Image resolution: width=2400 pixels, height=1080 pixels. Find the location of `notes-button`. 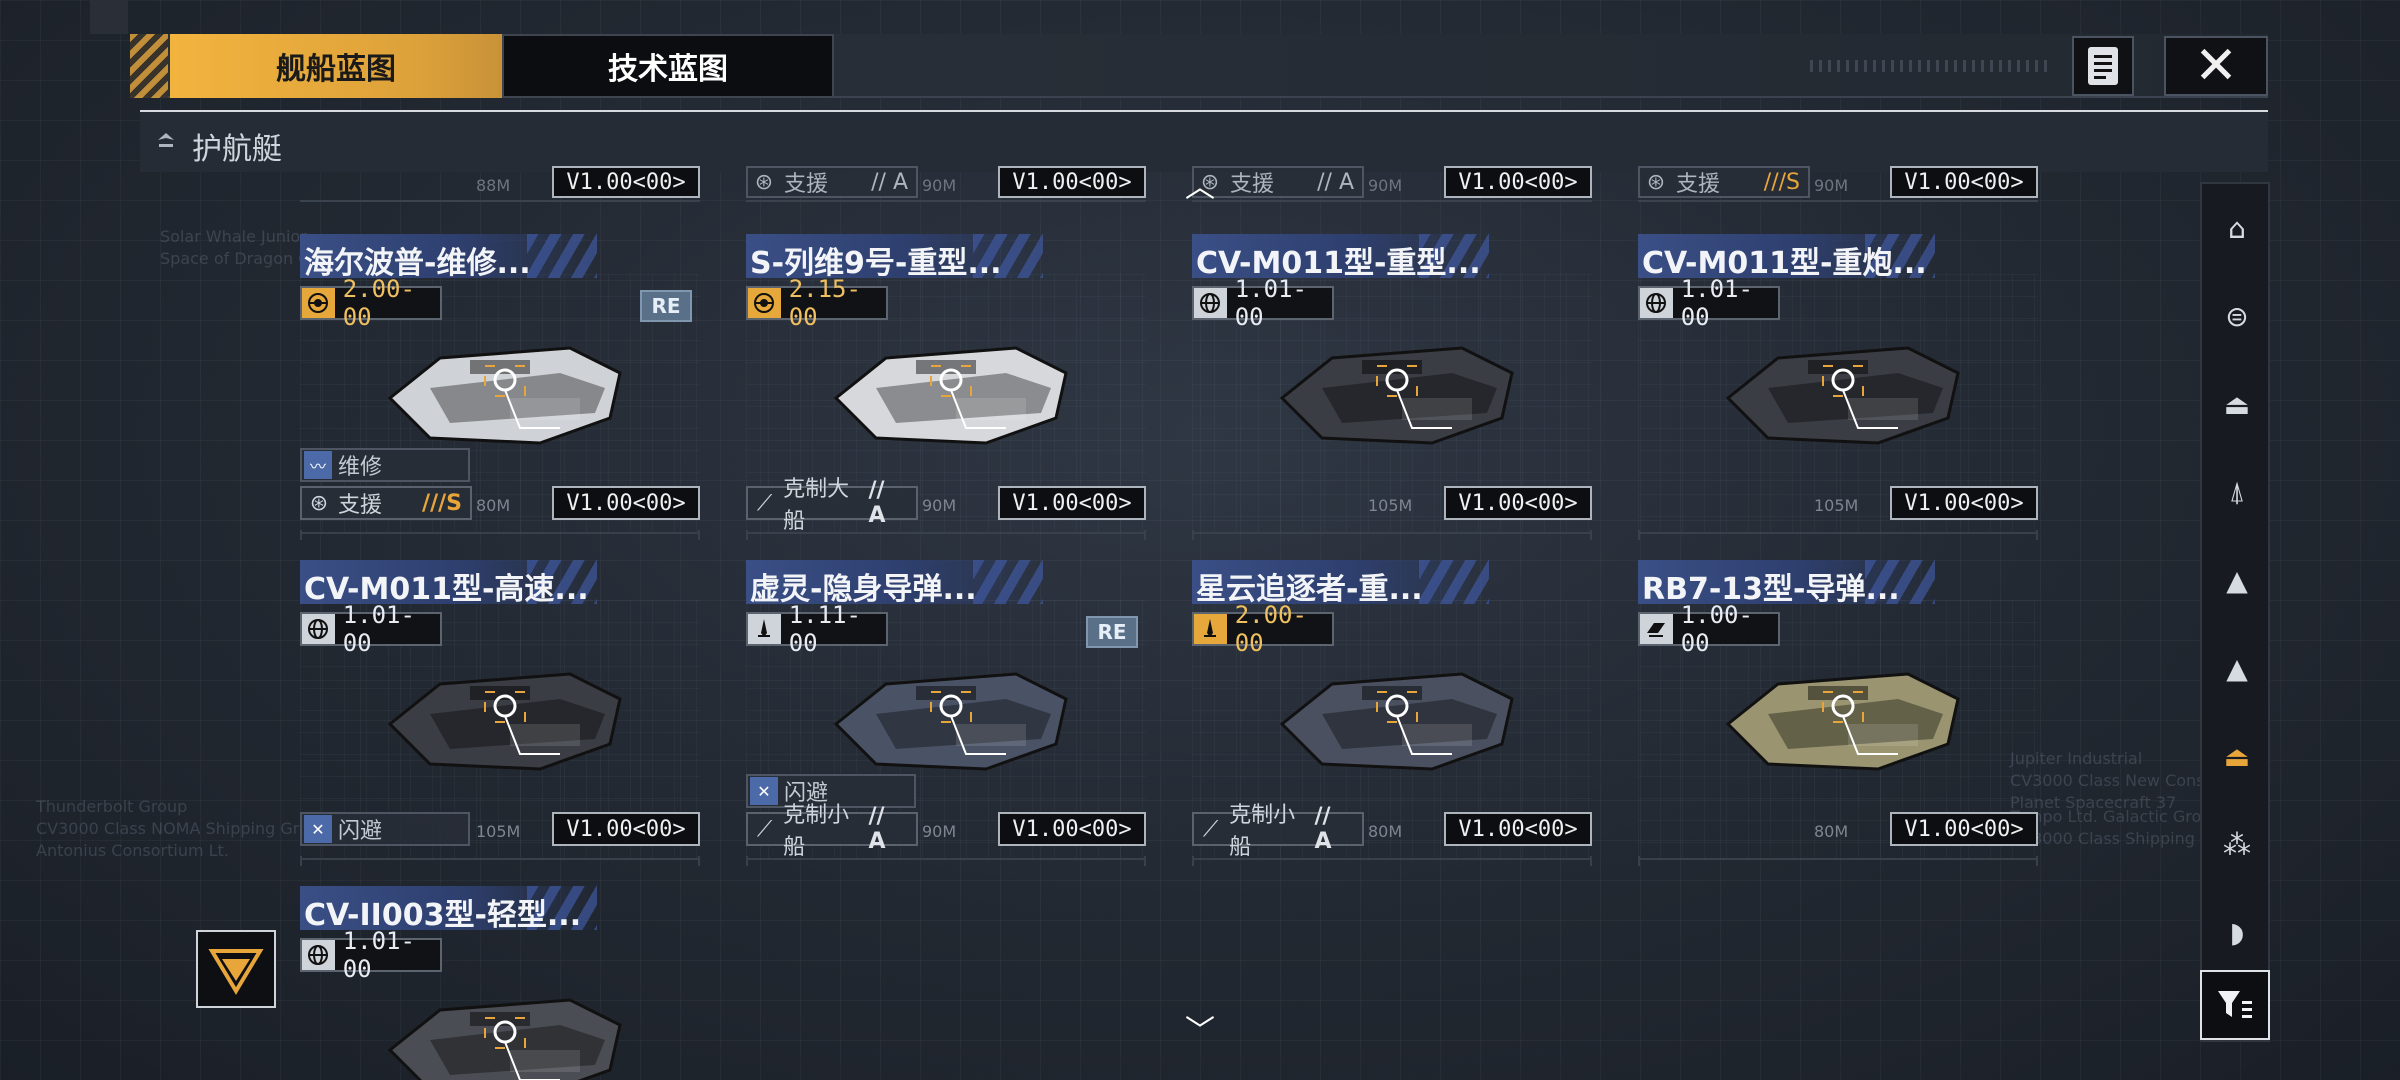

notes-button is located at coordinates (2103, 66).